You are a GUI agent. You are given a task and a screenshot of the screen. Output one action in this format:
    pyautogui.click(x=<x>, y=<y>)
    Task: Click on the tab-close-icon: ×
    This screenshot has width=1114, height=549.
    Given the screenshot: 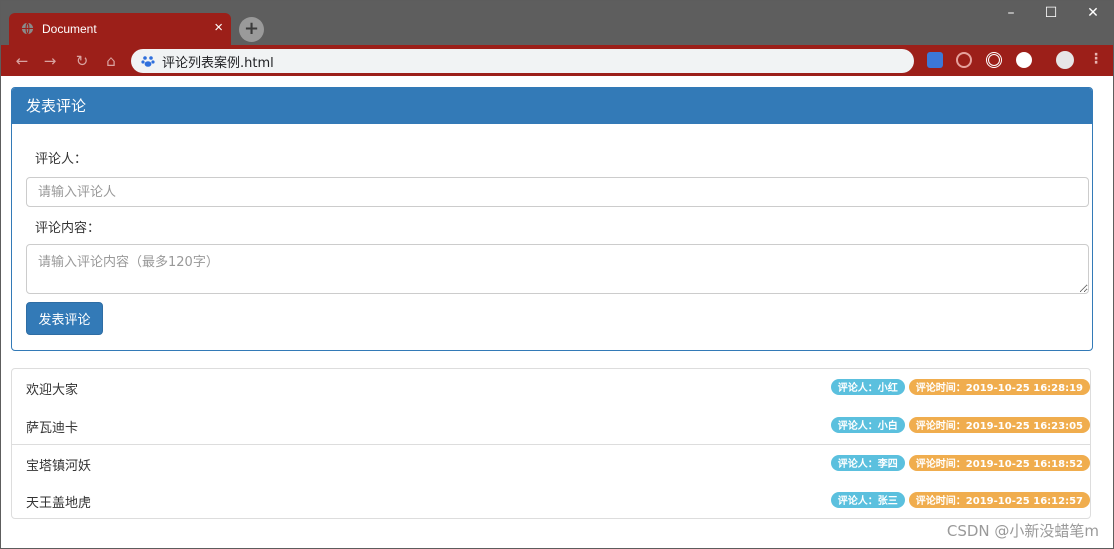 What is the action you would take?
    pyautogui.click(x=218, y=27)
    